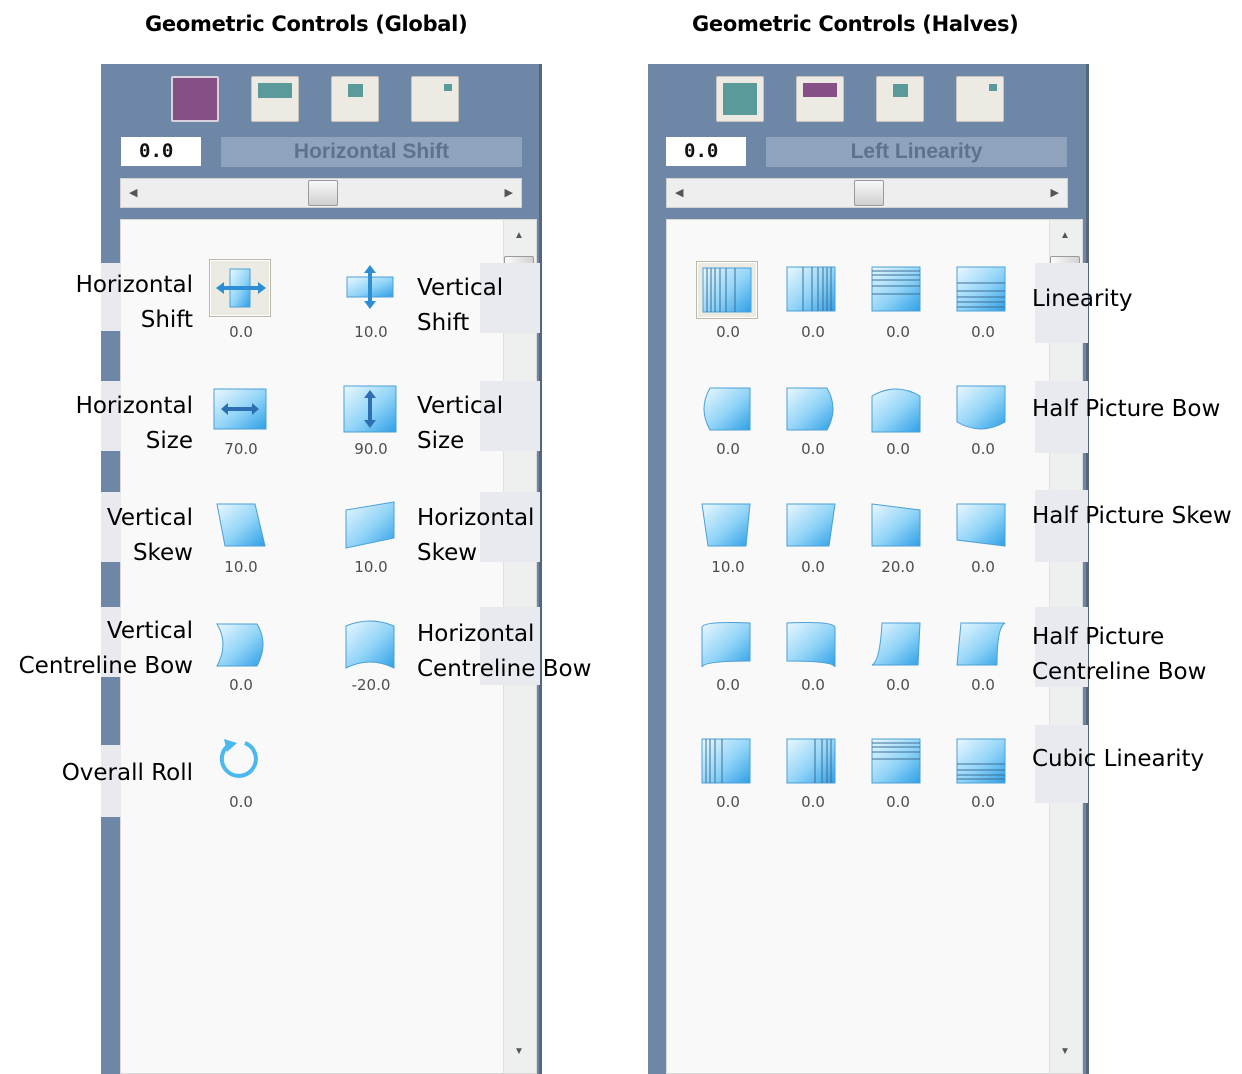  What do you see at coordinates (1126, 409) in the screenshot?
I see `half-picture-bow-label: Half Picture Bow` at bounding box center [1126, 409].